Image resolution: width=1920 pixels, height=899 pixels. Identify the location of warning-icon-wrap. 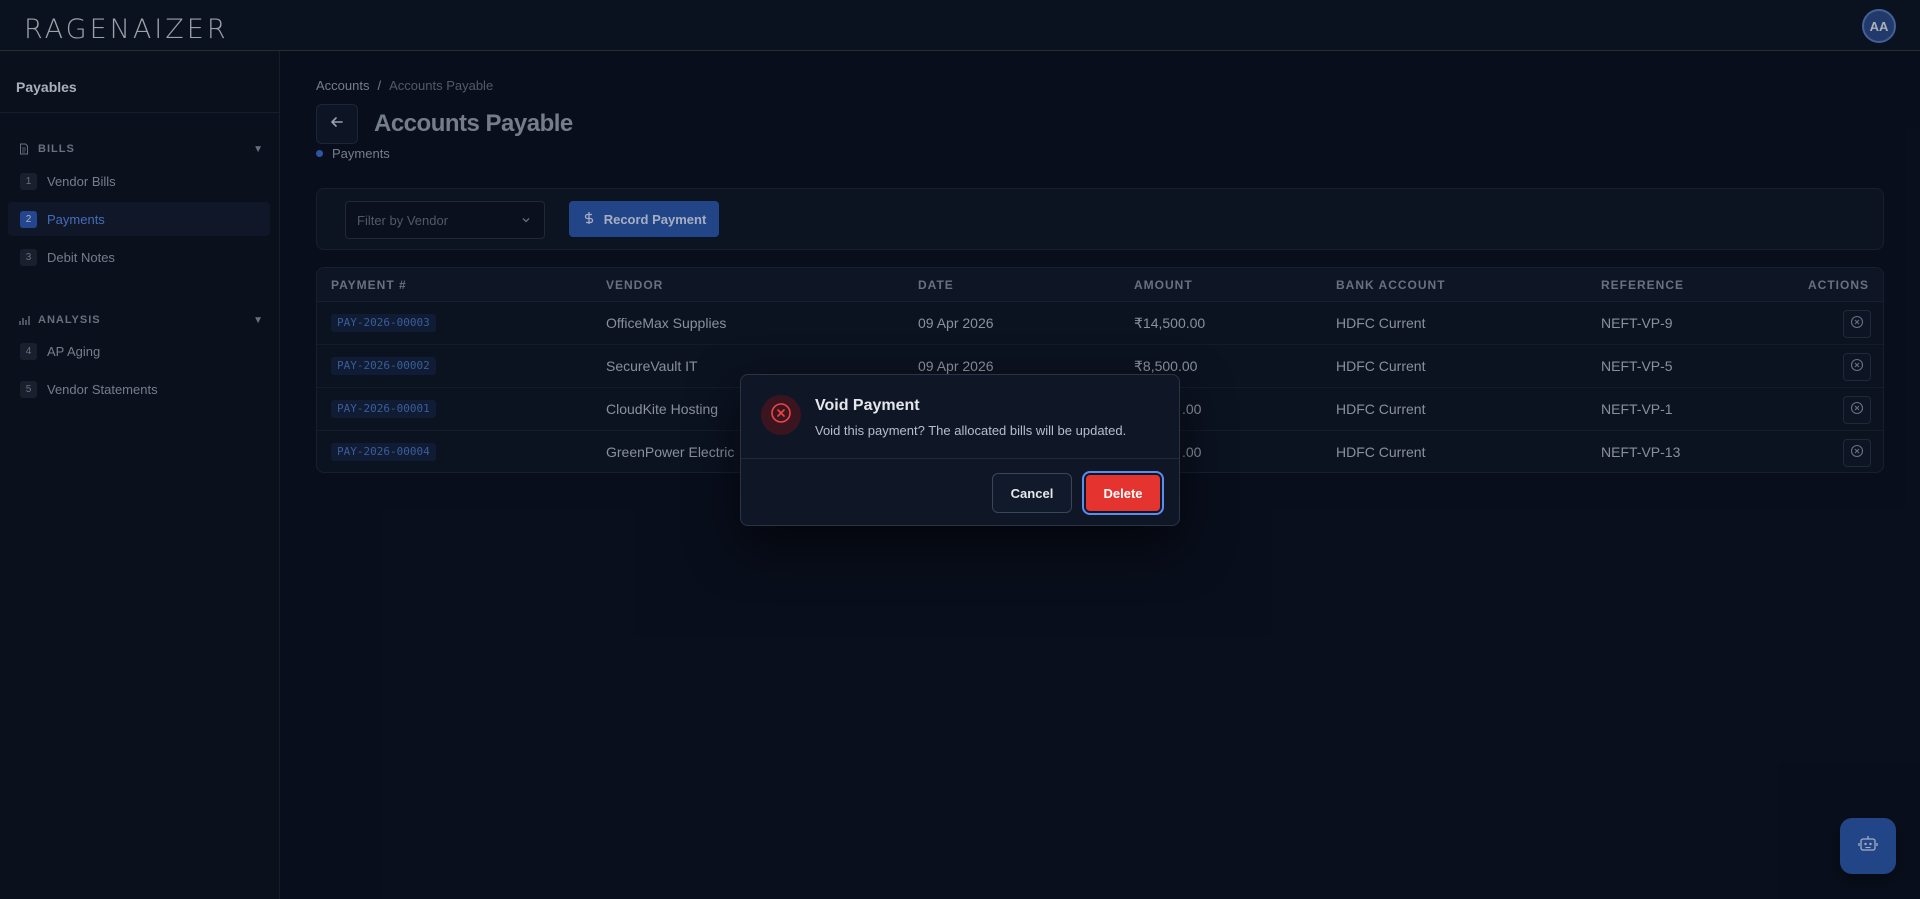
(781, 415).